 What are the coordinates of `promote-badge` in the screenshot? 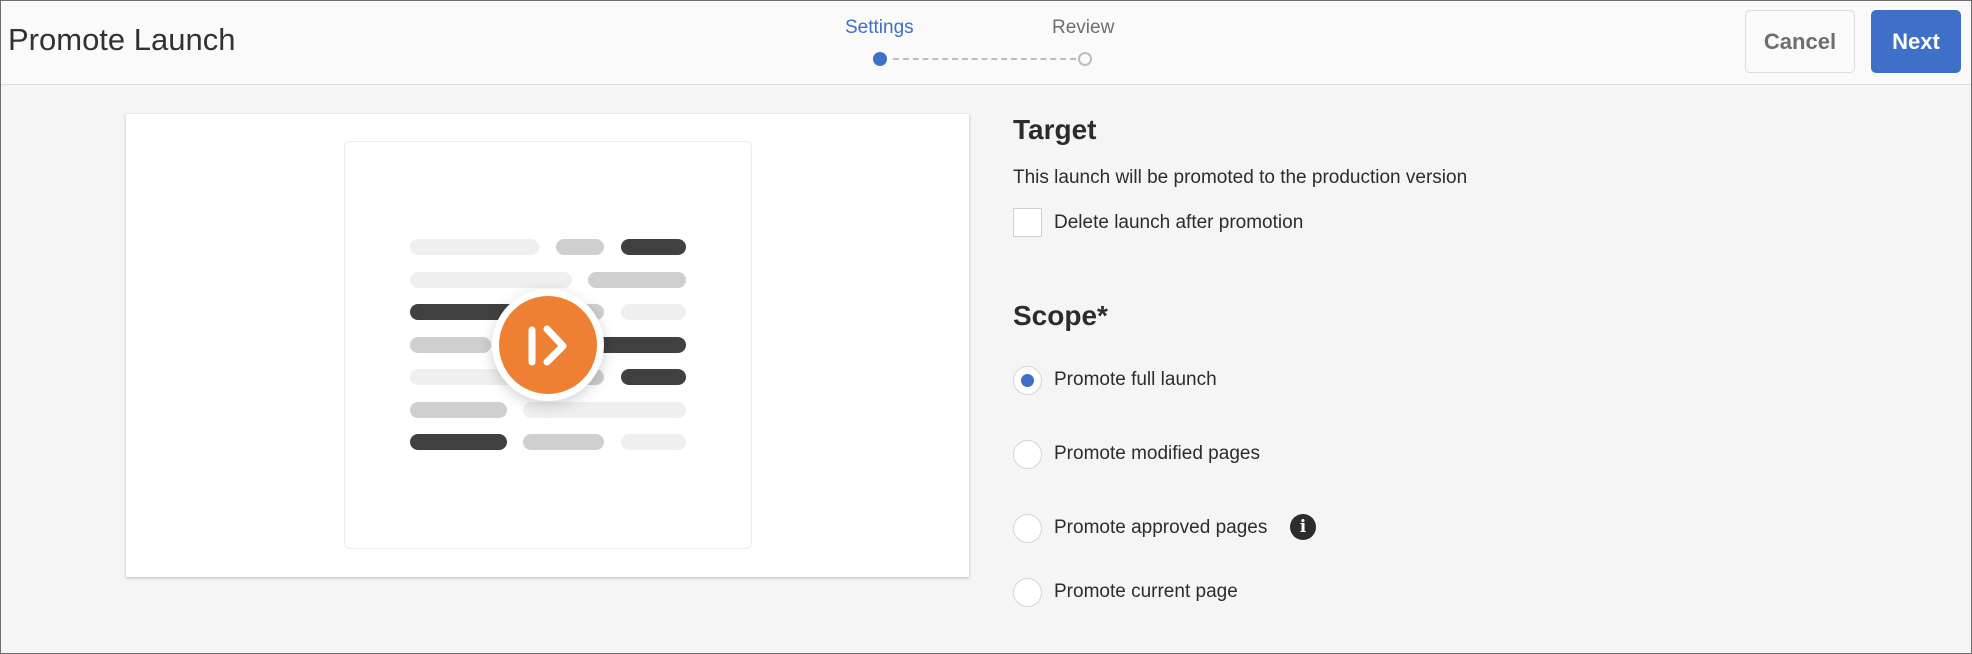 It's located at (548, 345).